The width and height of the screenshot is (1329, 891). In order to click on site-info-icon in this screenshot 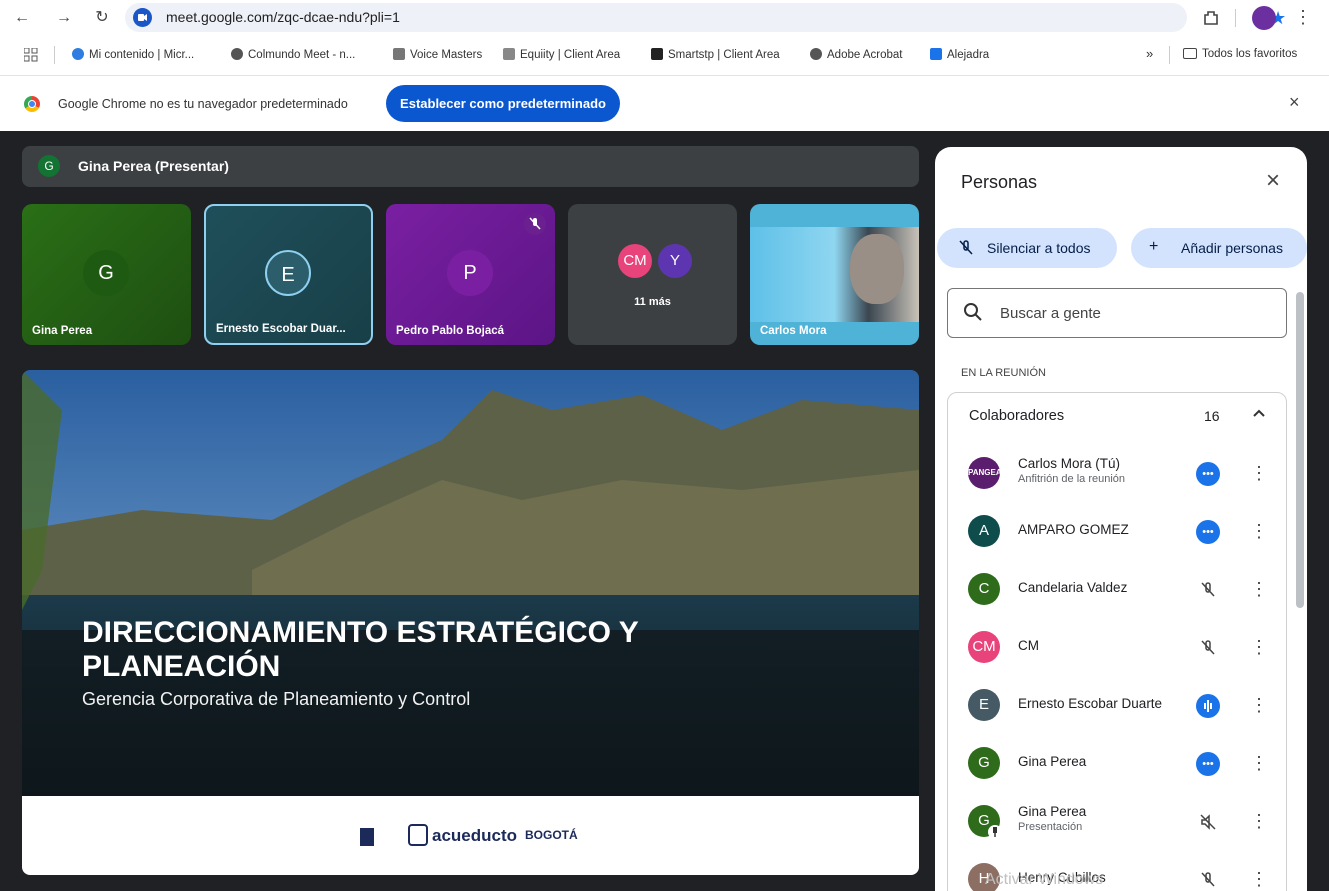, I will do `click(142, 17)`.